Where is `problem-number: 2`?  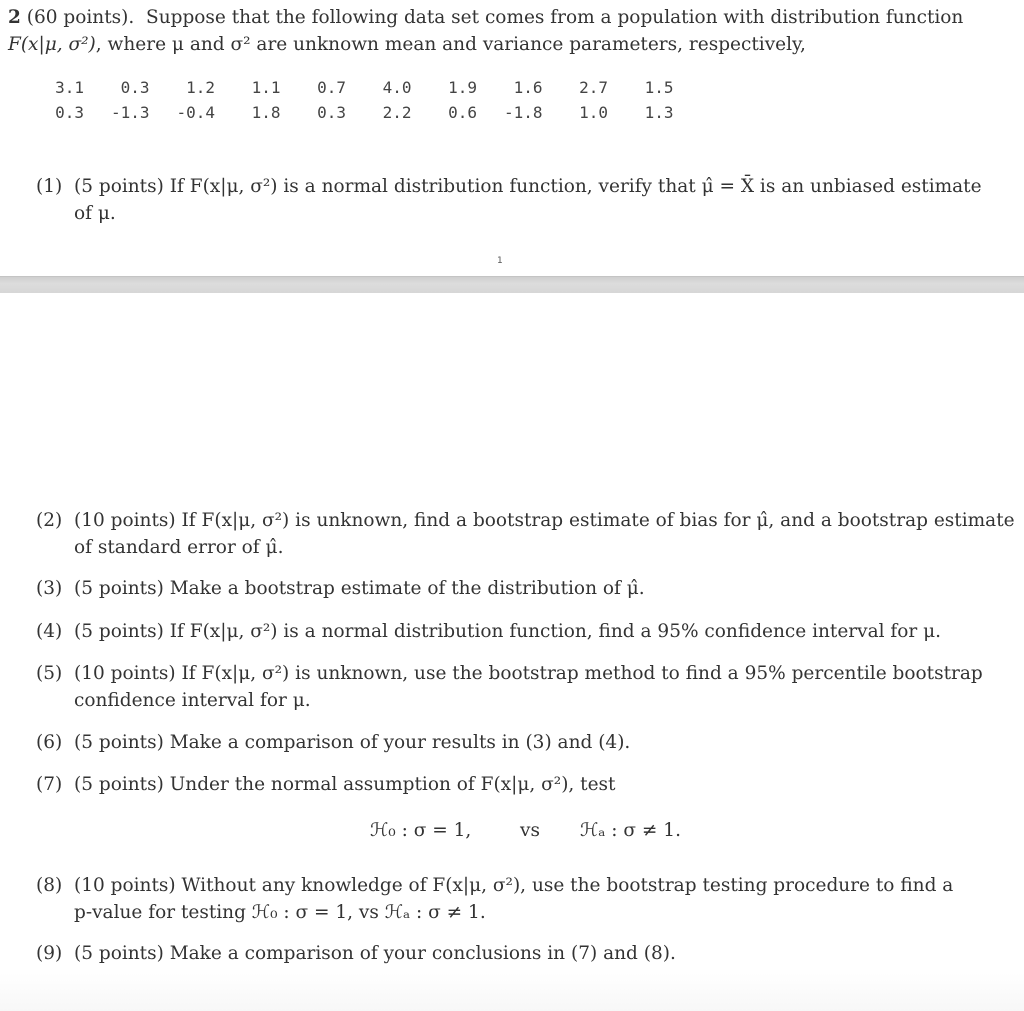 problem-number: 2 is located at coordinates (14, 17).